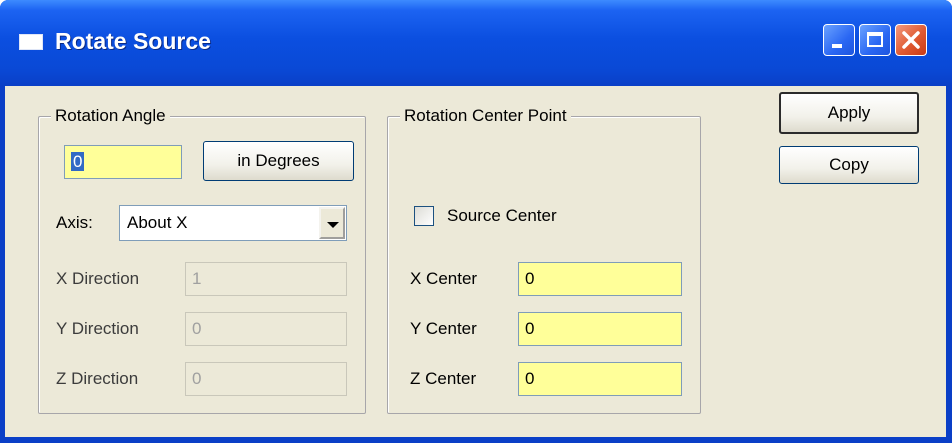  What do you see at coordinates (133, 41) in the screenshot?
I see `window-title: Rotate Source` at bounding box center [133, 41].